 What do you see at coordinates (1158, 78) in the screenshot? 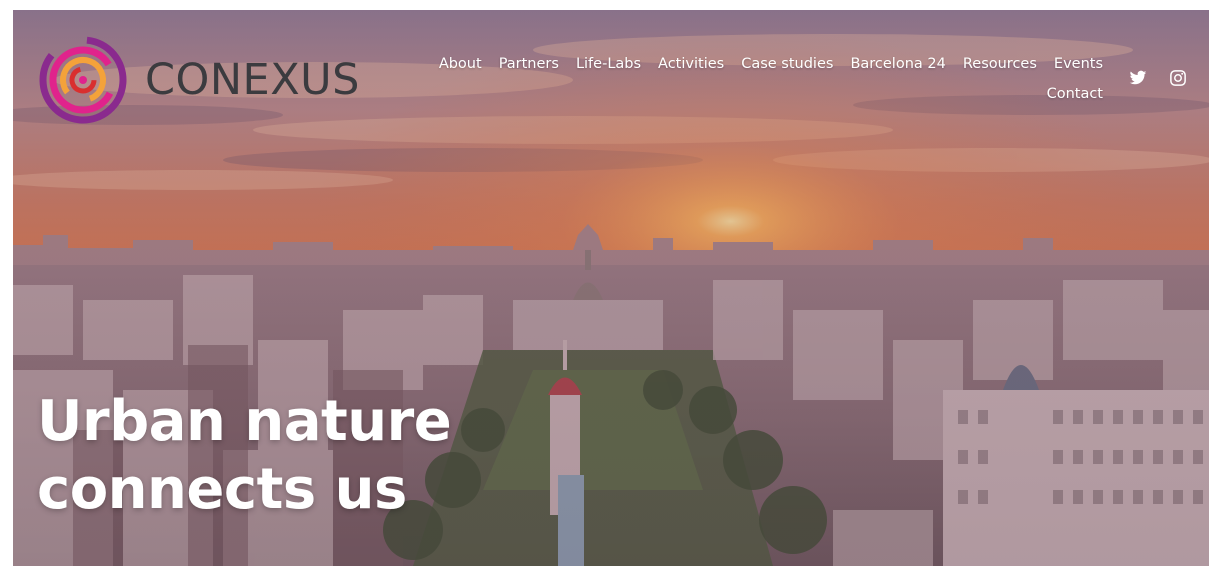
I see `social-links` at bounding box center [1158, 78].